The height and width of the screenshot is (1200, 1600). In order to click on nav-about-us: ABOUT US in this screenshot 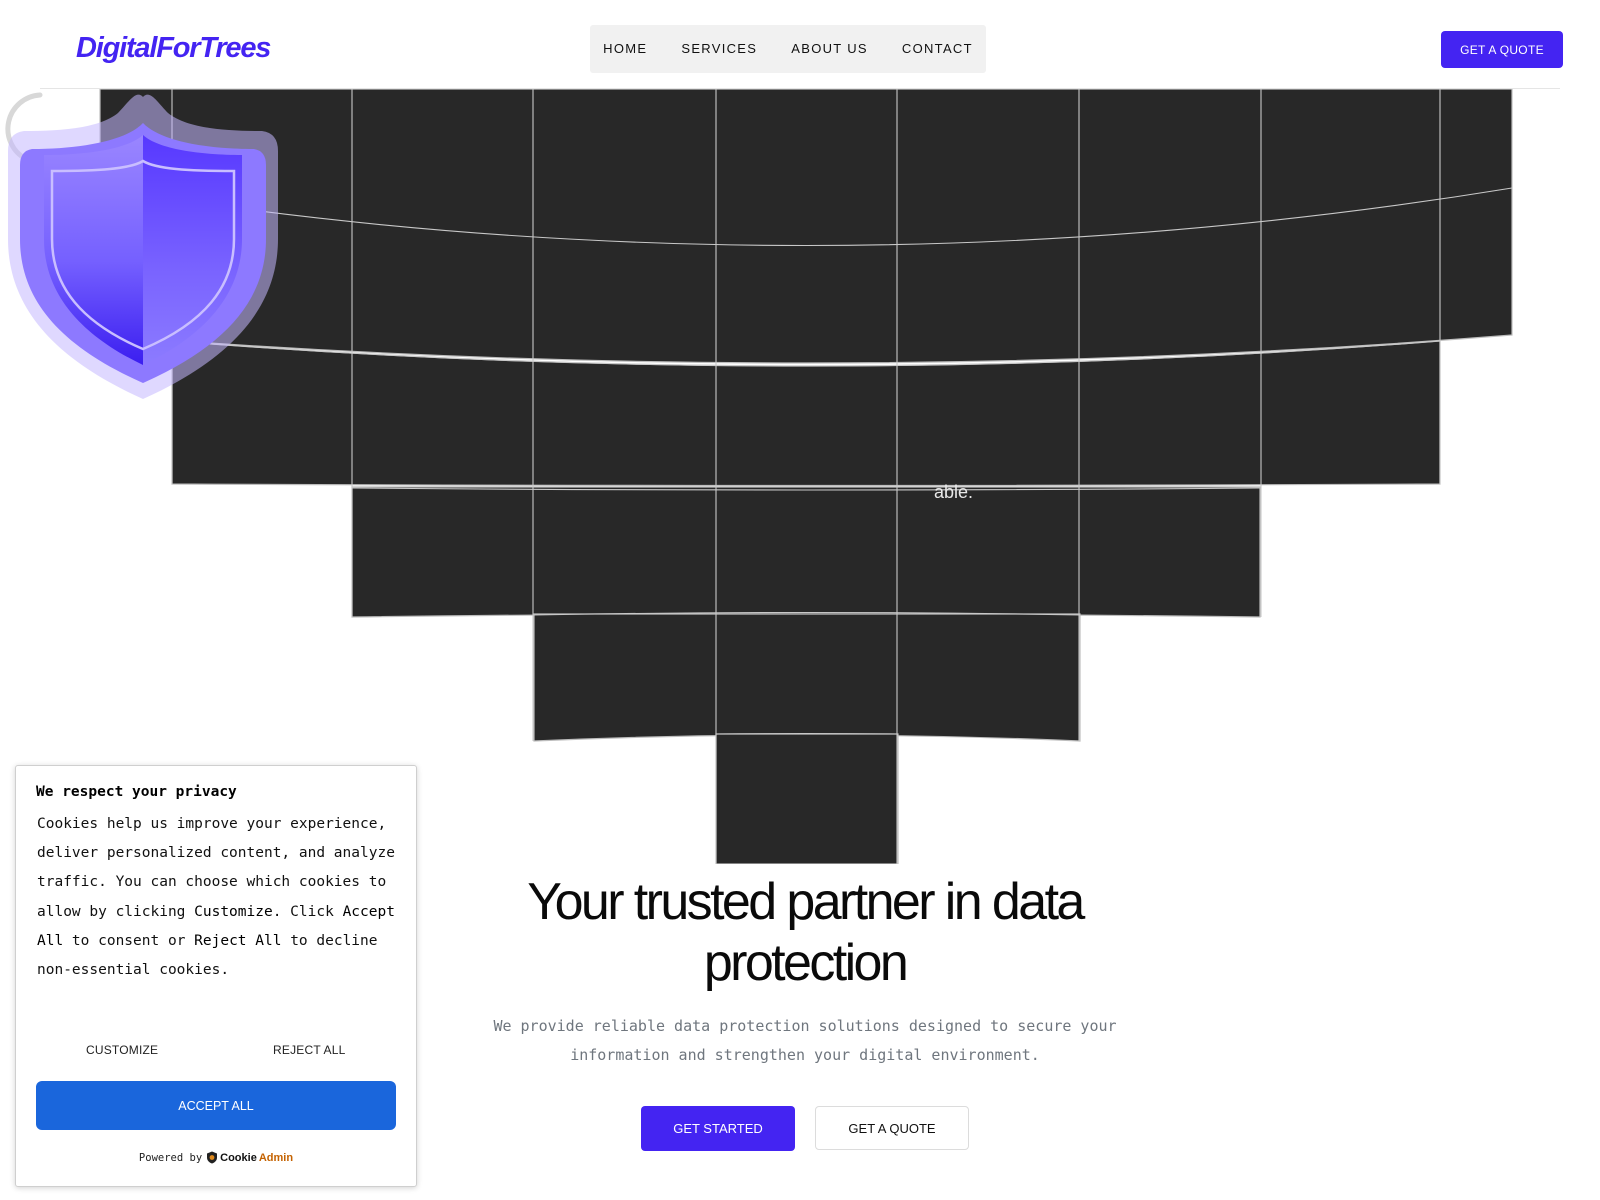, I will do `click(829, 49)`.